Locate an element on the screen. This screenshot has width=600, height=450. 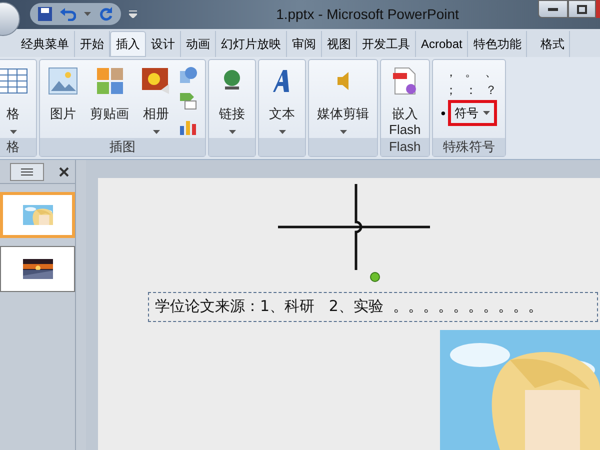
maximize-icon is located at coordinates (582, 9).